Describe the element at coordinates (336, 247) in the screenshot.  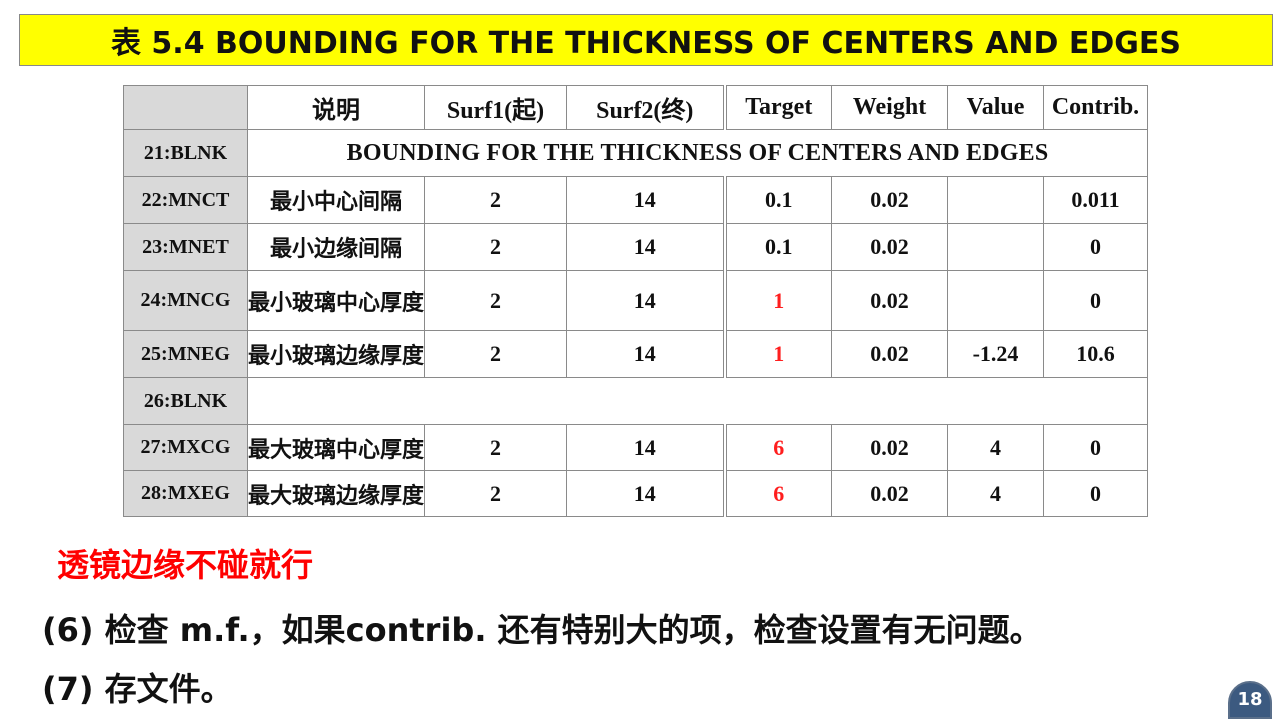
I see `row-desc: 最小边缘间隔` at that location.